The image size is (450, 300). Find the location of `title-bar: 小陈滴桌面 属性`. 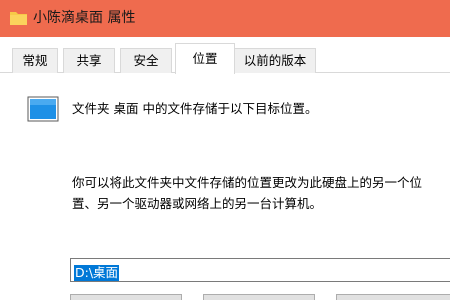

title-bar: 小陈滴桌面 属性 is located at coordinates (225, 18).